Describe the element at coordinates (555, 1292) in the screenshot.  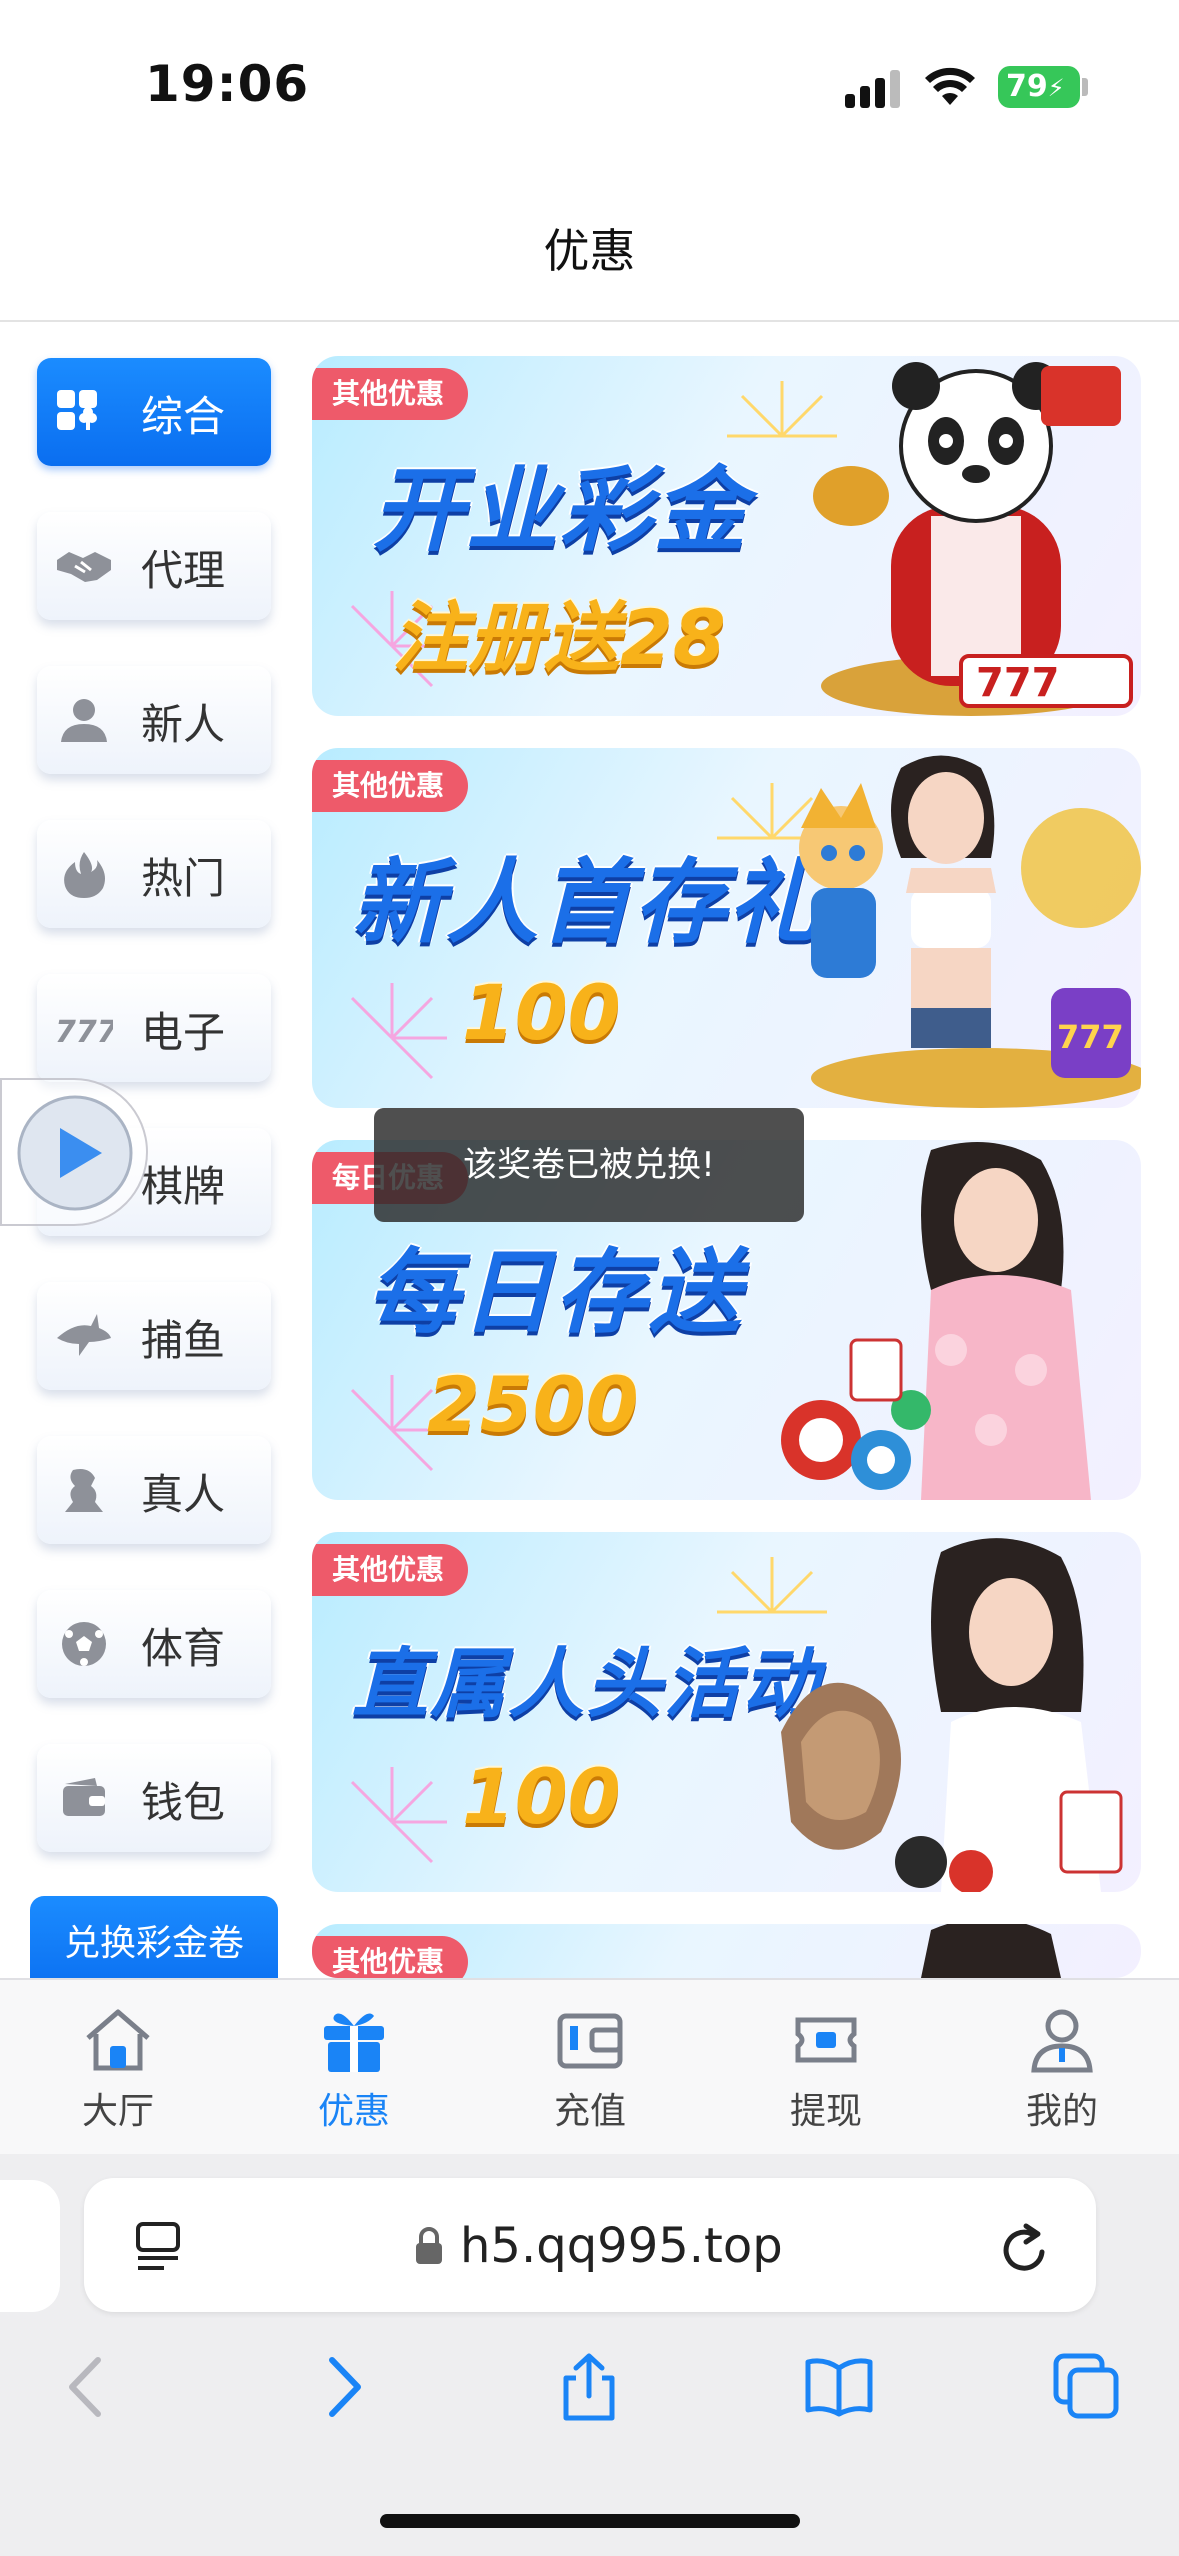
I see `promo-title: 每日存送` at that location.